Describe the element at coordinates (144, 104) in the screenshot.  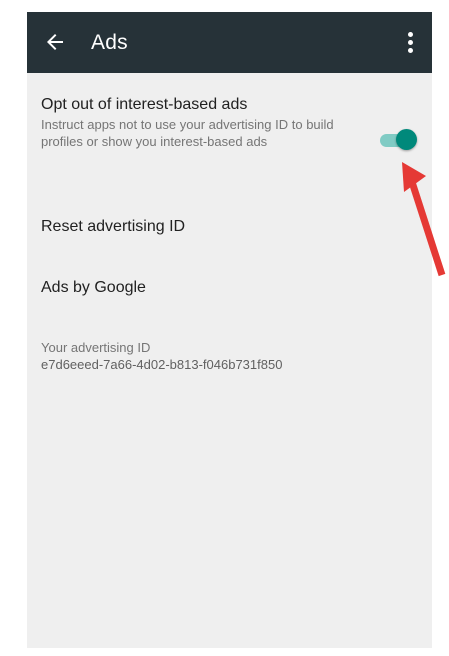
I see `opt-out-title: Opt out of interest-based ads` at that location.